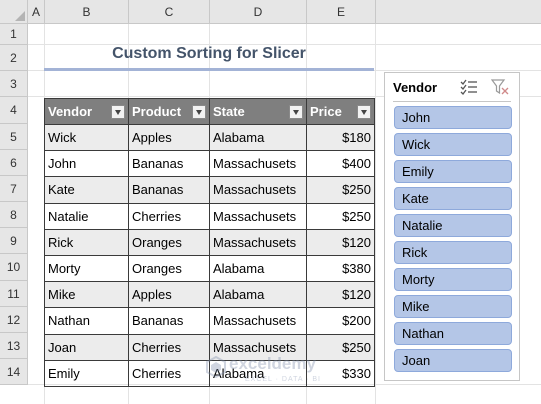 Image resolution: width=541 pixels, height=404 pixels. What do you see at coordinates (469, 87) in the screenshot?
I see `multi-select-icon` at bounding box center [469, 87].